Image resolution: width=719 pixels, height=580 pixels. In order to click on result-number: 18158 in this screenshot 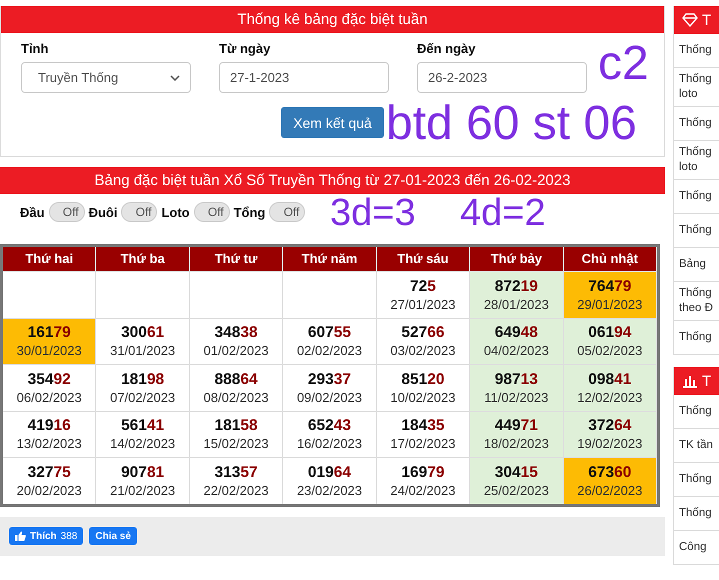, I will do `click(236, 426)`.